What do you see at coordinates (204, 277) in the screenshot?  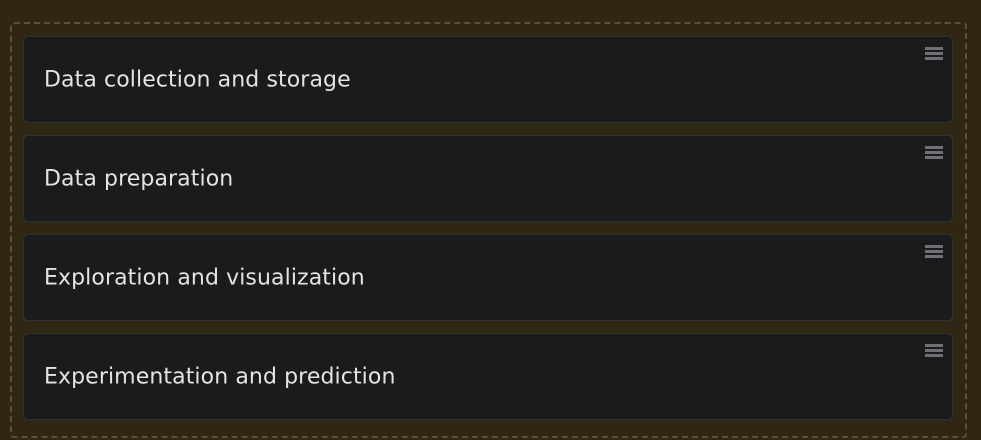 I see `card-label: Exploration and visualization` at bounding box center [204, 277].